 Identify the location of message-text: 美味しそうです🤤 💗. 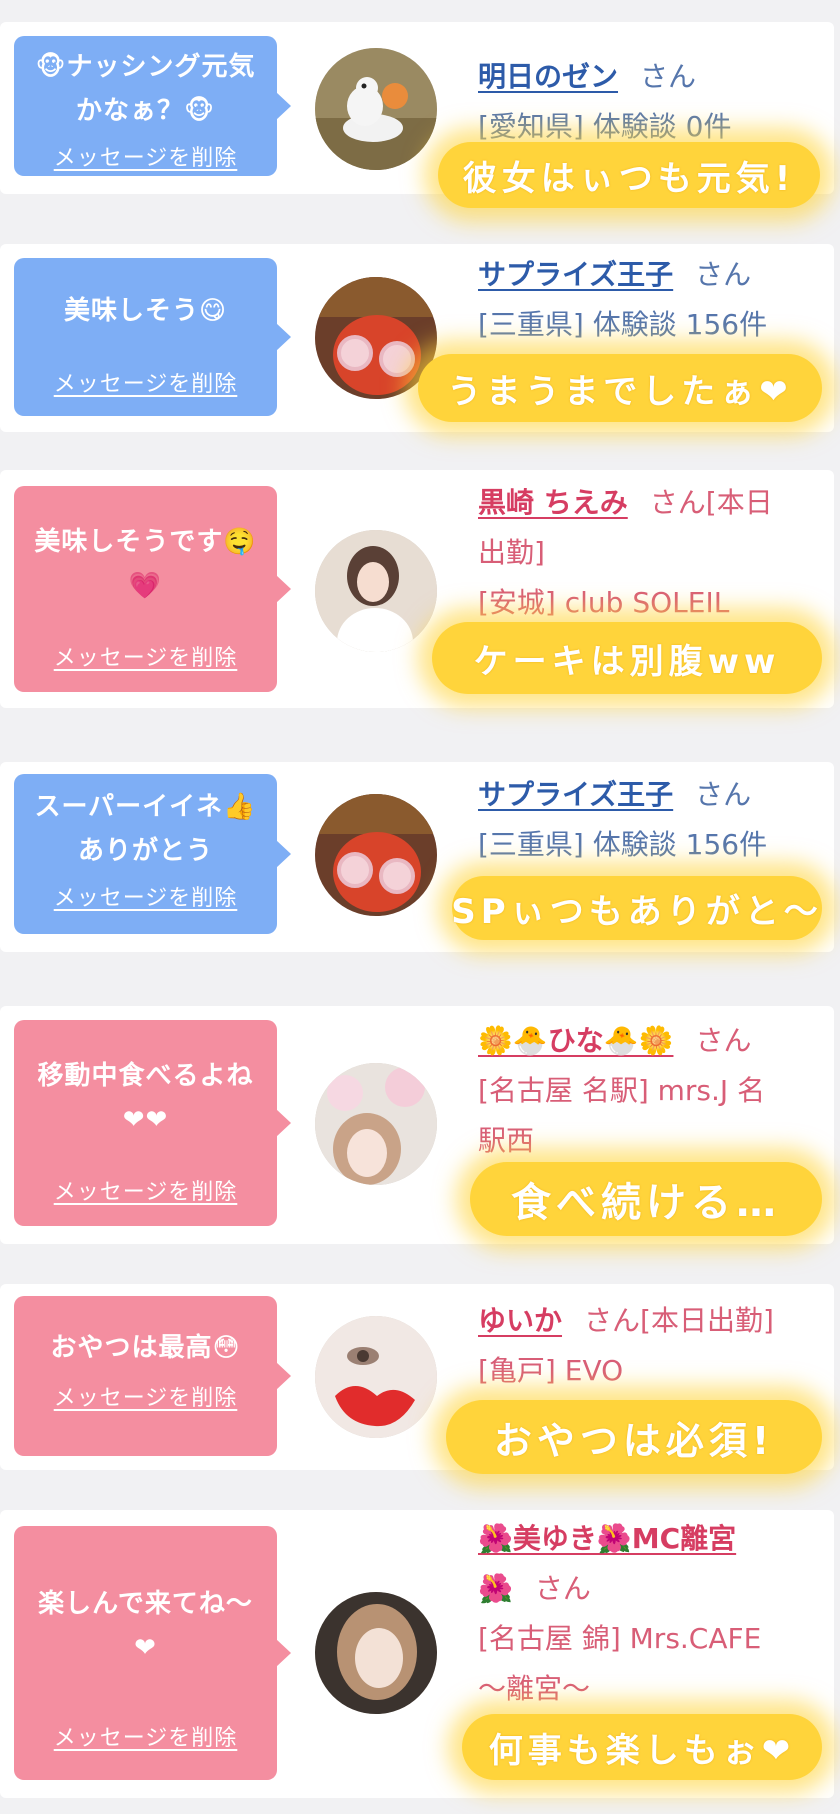
(145, 564).